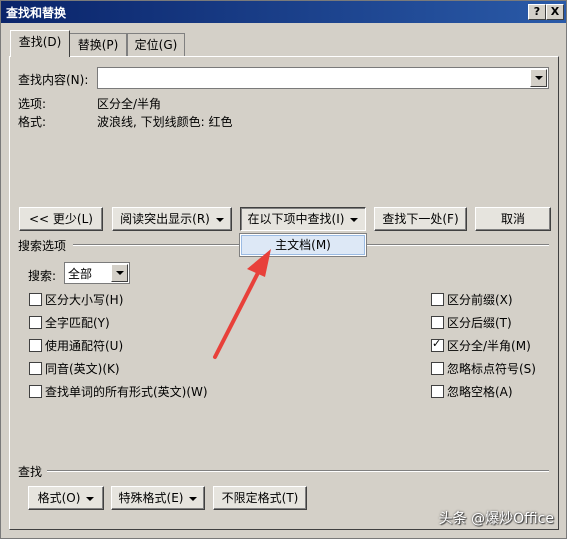  I want to click on arrow-head-icon, so click(259, 263).